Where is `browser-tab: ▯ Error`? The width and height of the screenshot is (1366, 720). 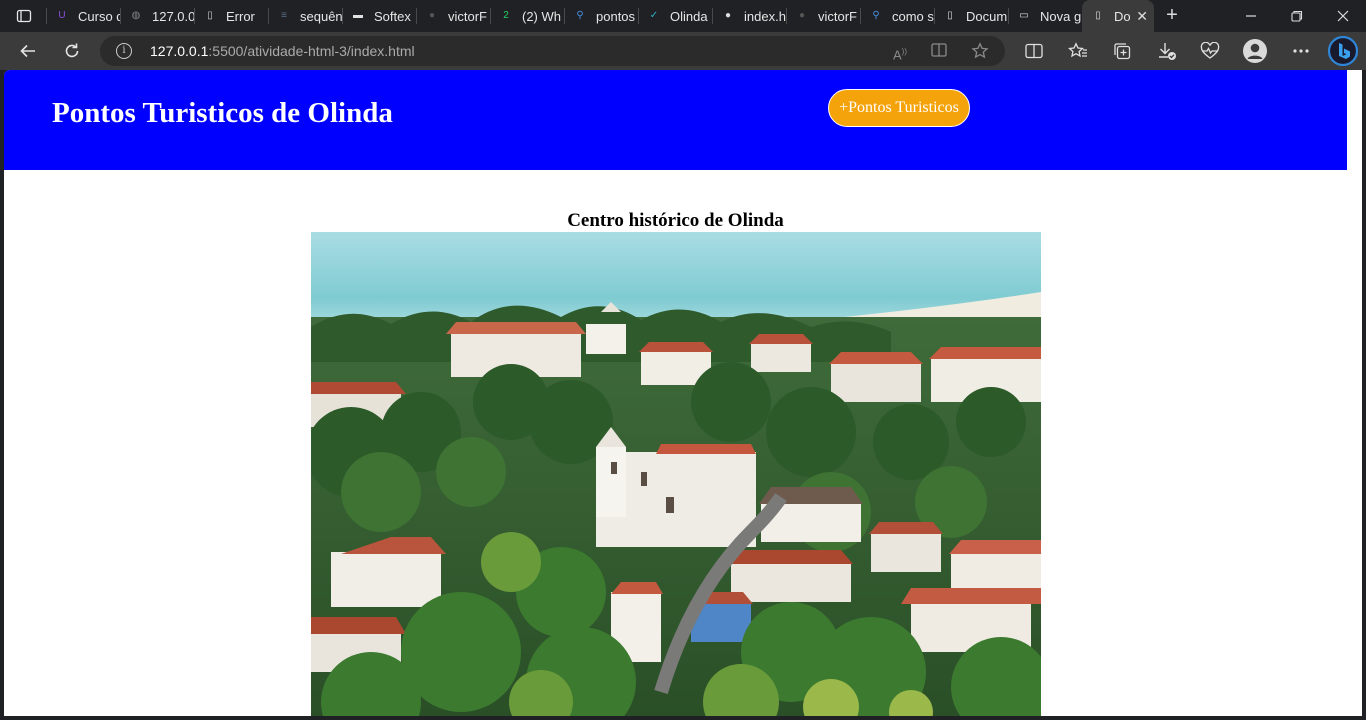 browser-tab: ▯ Error is located at coordinates (231, 16).